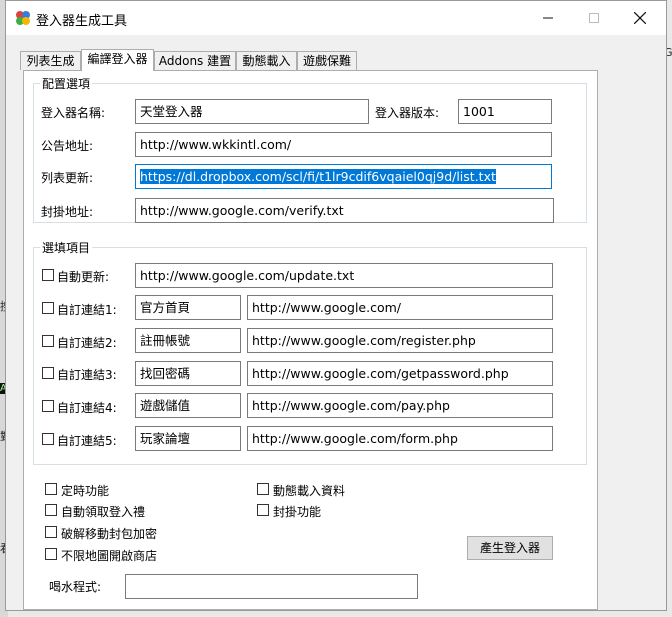 The width and height of the screenshot is (672, 617). I want to click on custom-link-3-url: http://www.google.com/getpassword.php, so click(400, 373).